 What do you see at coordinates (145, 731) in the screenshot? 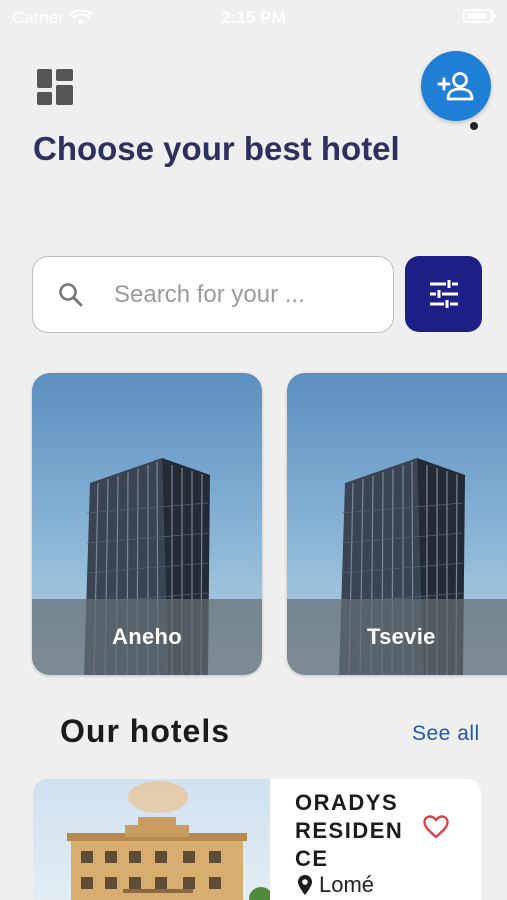
I see `section-title-hotels: Our hotels` at bounding box center [145, 731].